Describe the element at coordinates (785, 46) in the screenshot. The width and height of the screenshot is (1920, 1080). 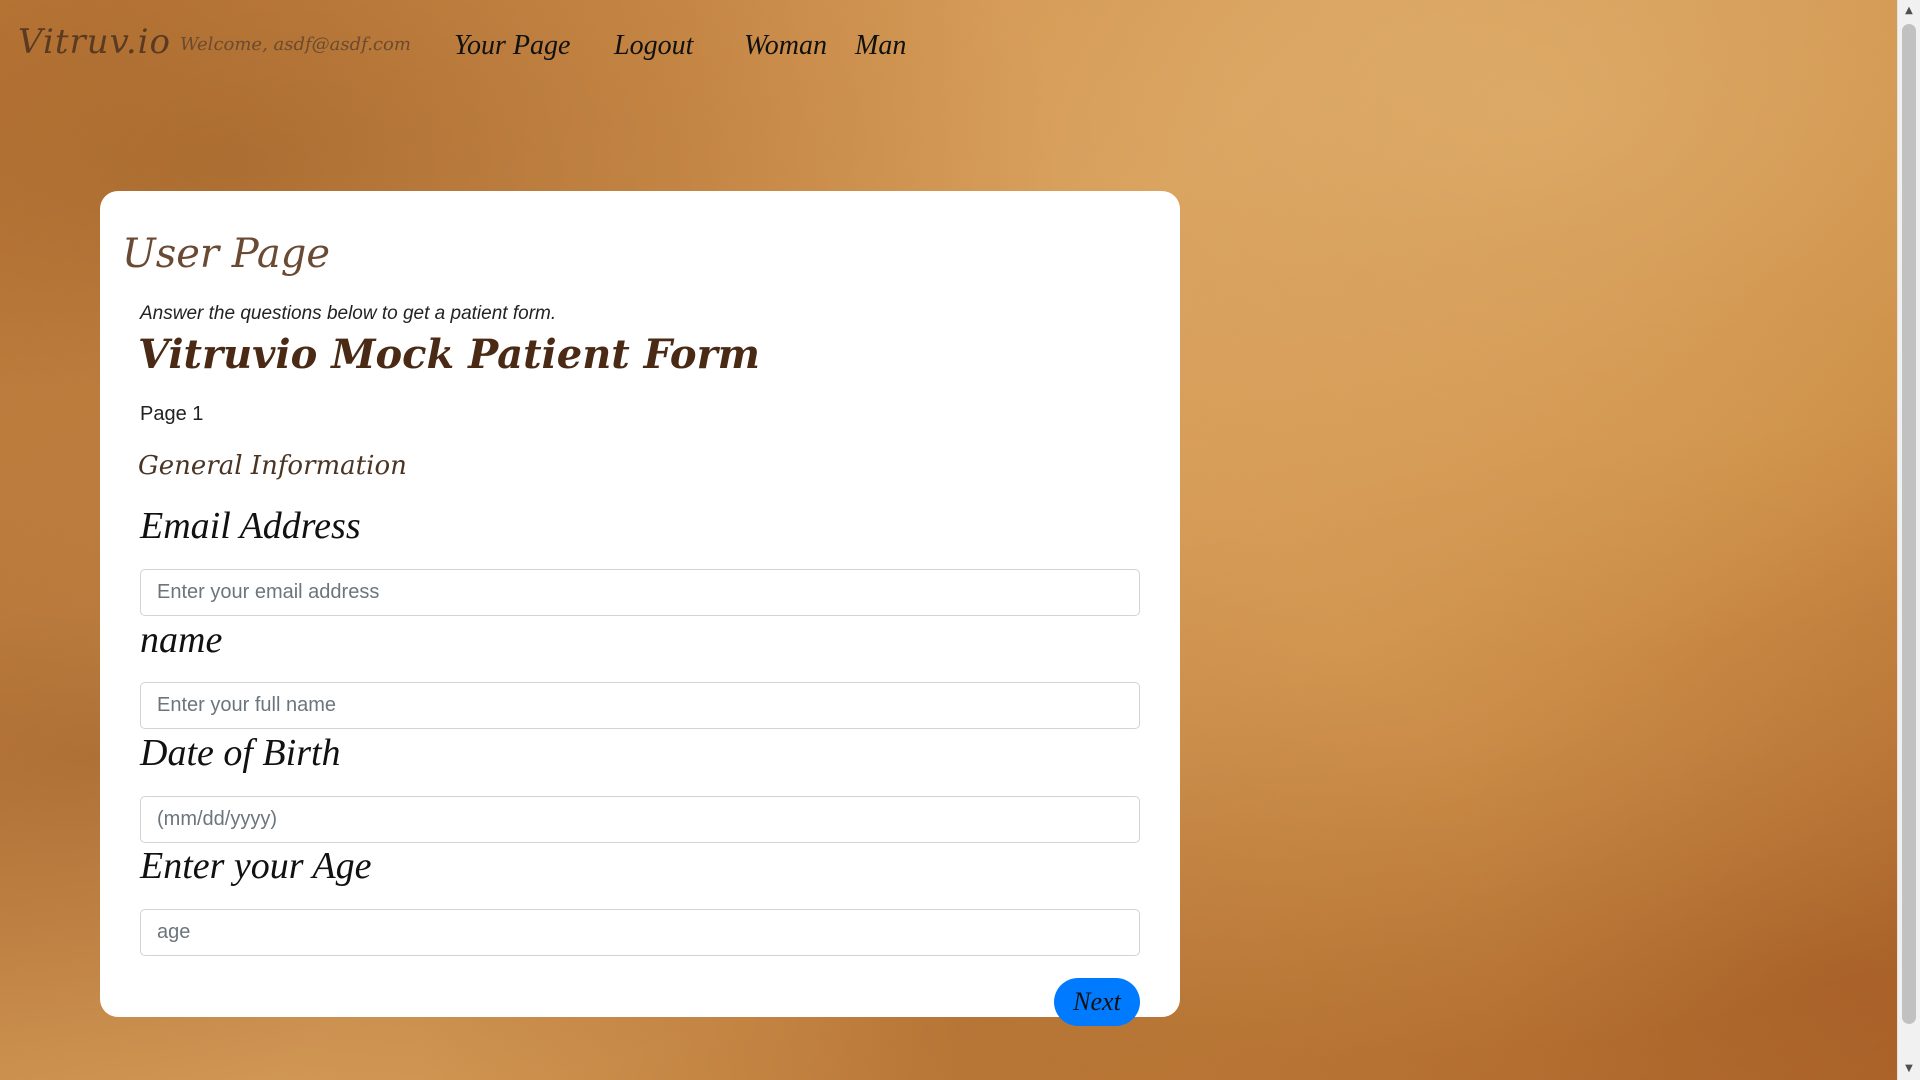
I see `nav-link-woman: Woman` at that location.